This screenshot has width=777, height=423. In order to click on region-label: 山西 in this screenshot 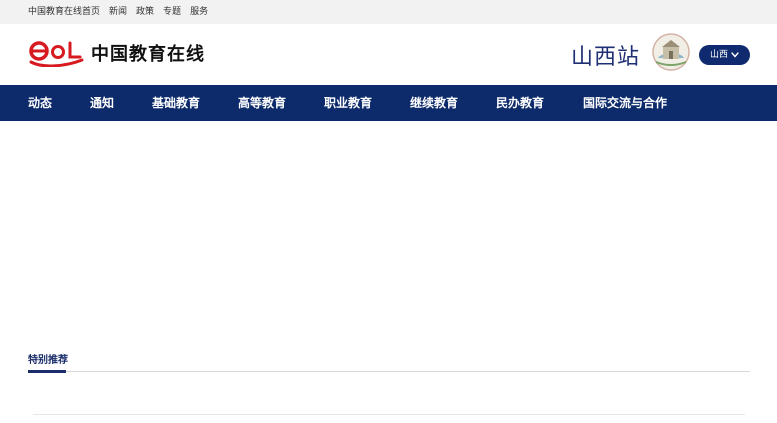, I will do `click(718, 55)`.